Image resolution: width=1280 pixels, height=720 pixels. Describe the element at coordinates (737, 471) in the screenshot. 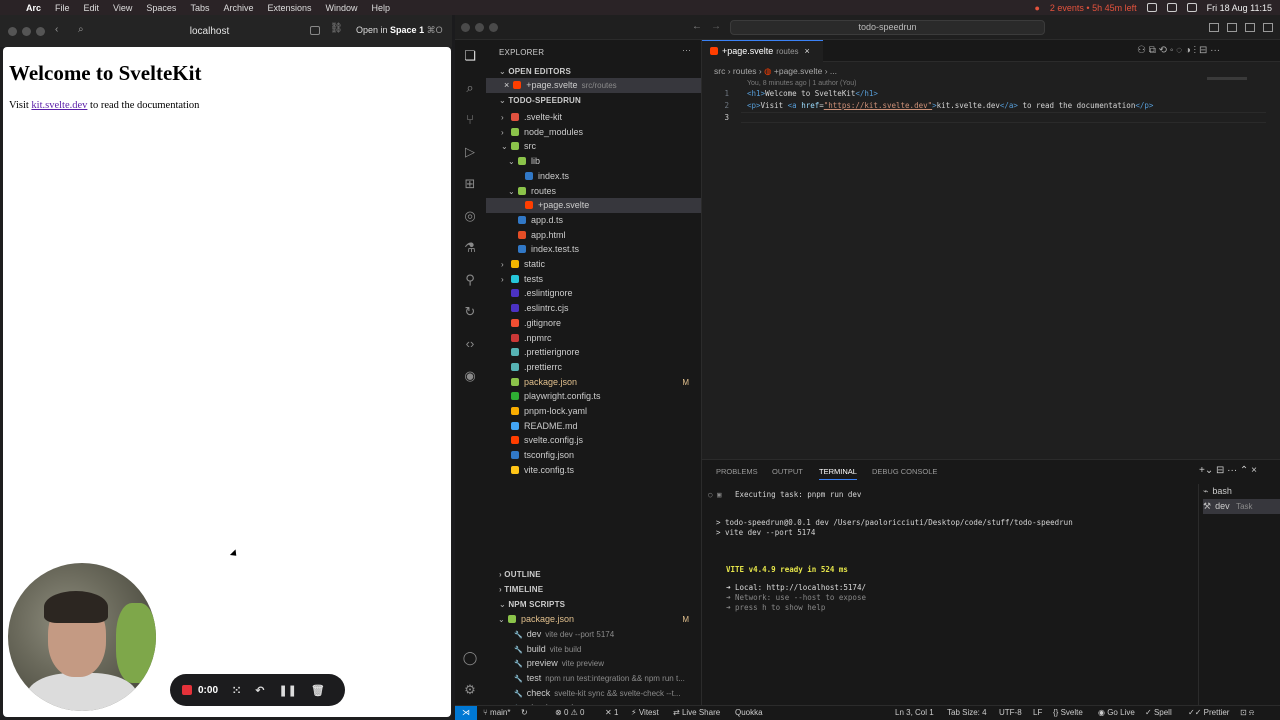

I see `tab-problems: PROBLEMS` at that location.